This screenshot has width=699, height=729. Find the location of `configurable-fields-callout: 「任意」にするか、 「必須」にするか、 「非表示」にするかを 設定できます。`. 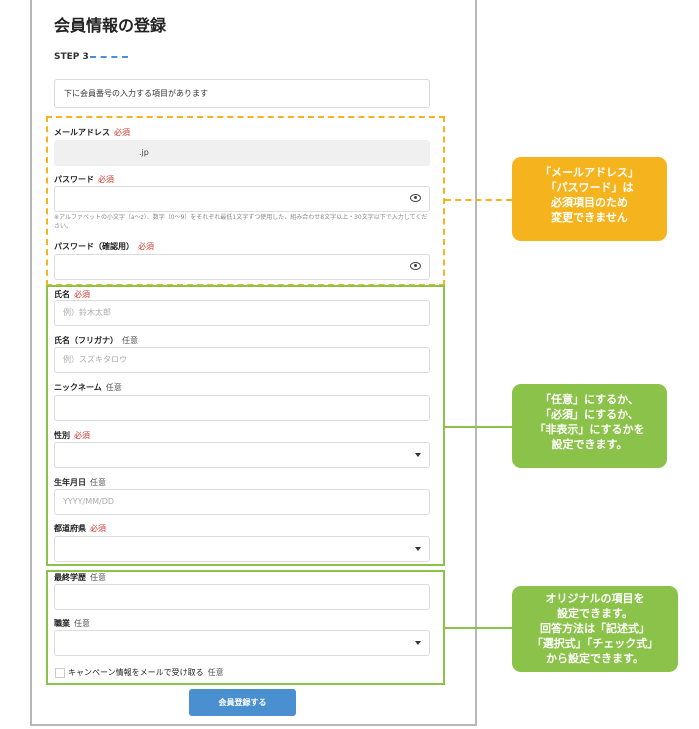

configurable-fields-callout: 「任意」にするか、 「必須」にするか、 「非表示」にするかを 設定できます。 is located at coordinates (589, 426).